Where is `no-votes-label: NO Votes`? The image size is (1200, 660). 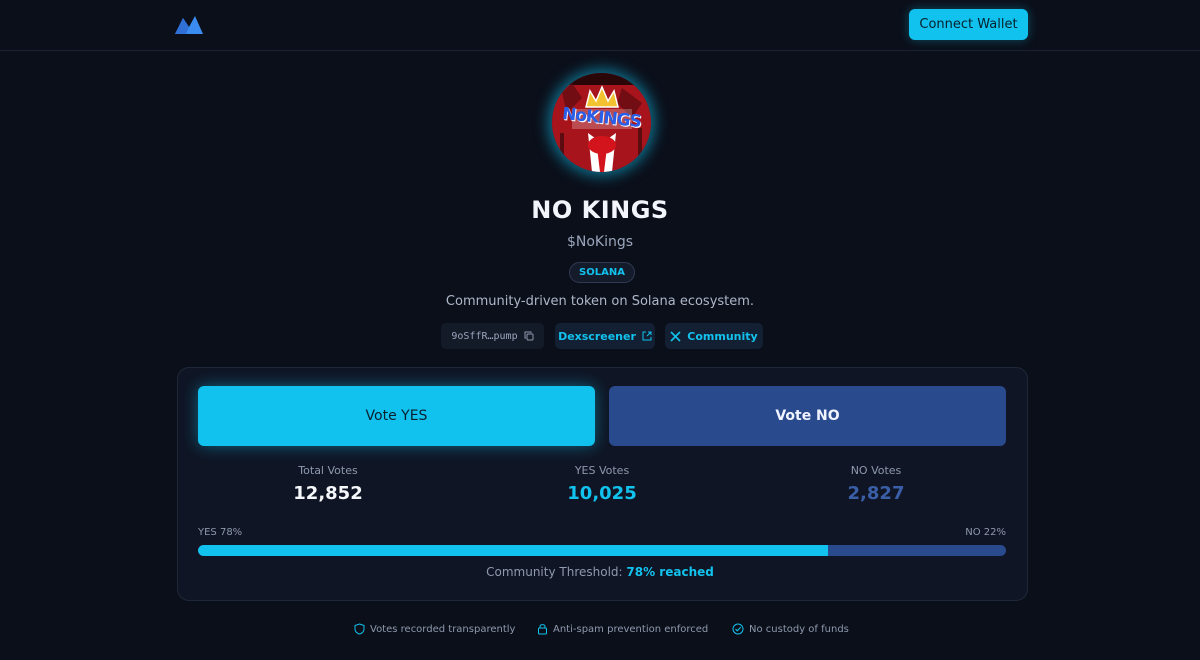
no-votes-label: NO Votes is located at coordinates (876, 470).